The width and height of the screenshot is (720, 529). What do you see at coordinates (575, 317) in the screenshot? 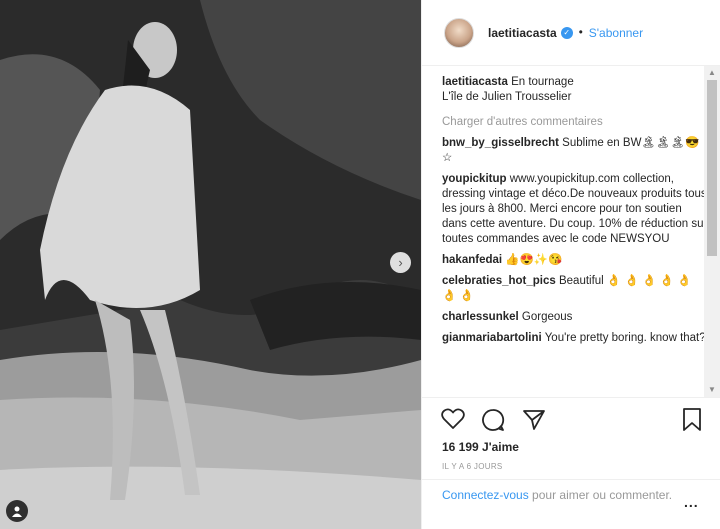
I see `list-item: charlessunkel Gorgeous` at bounding box center [575, 317].